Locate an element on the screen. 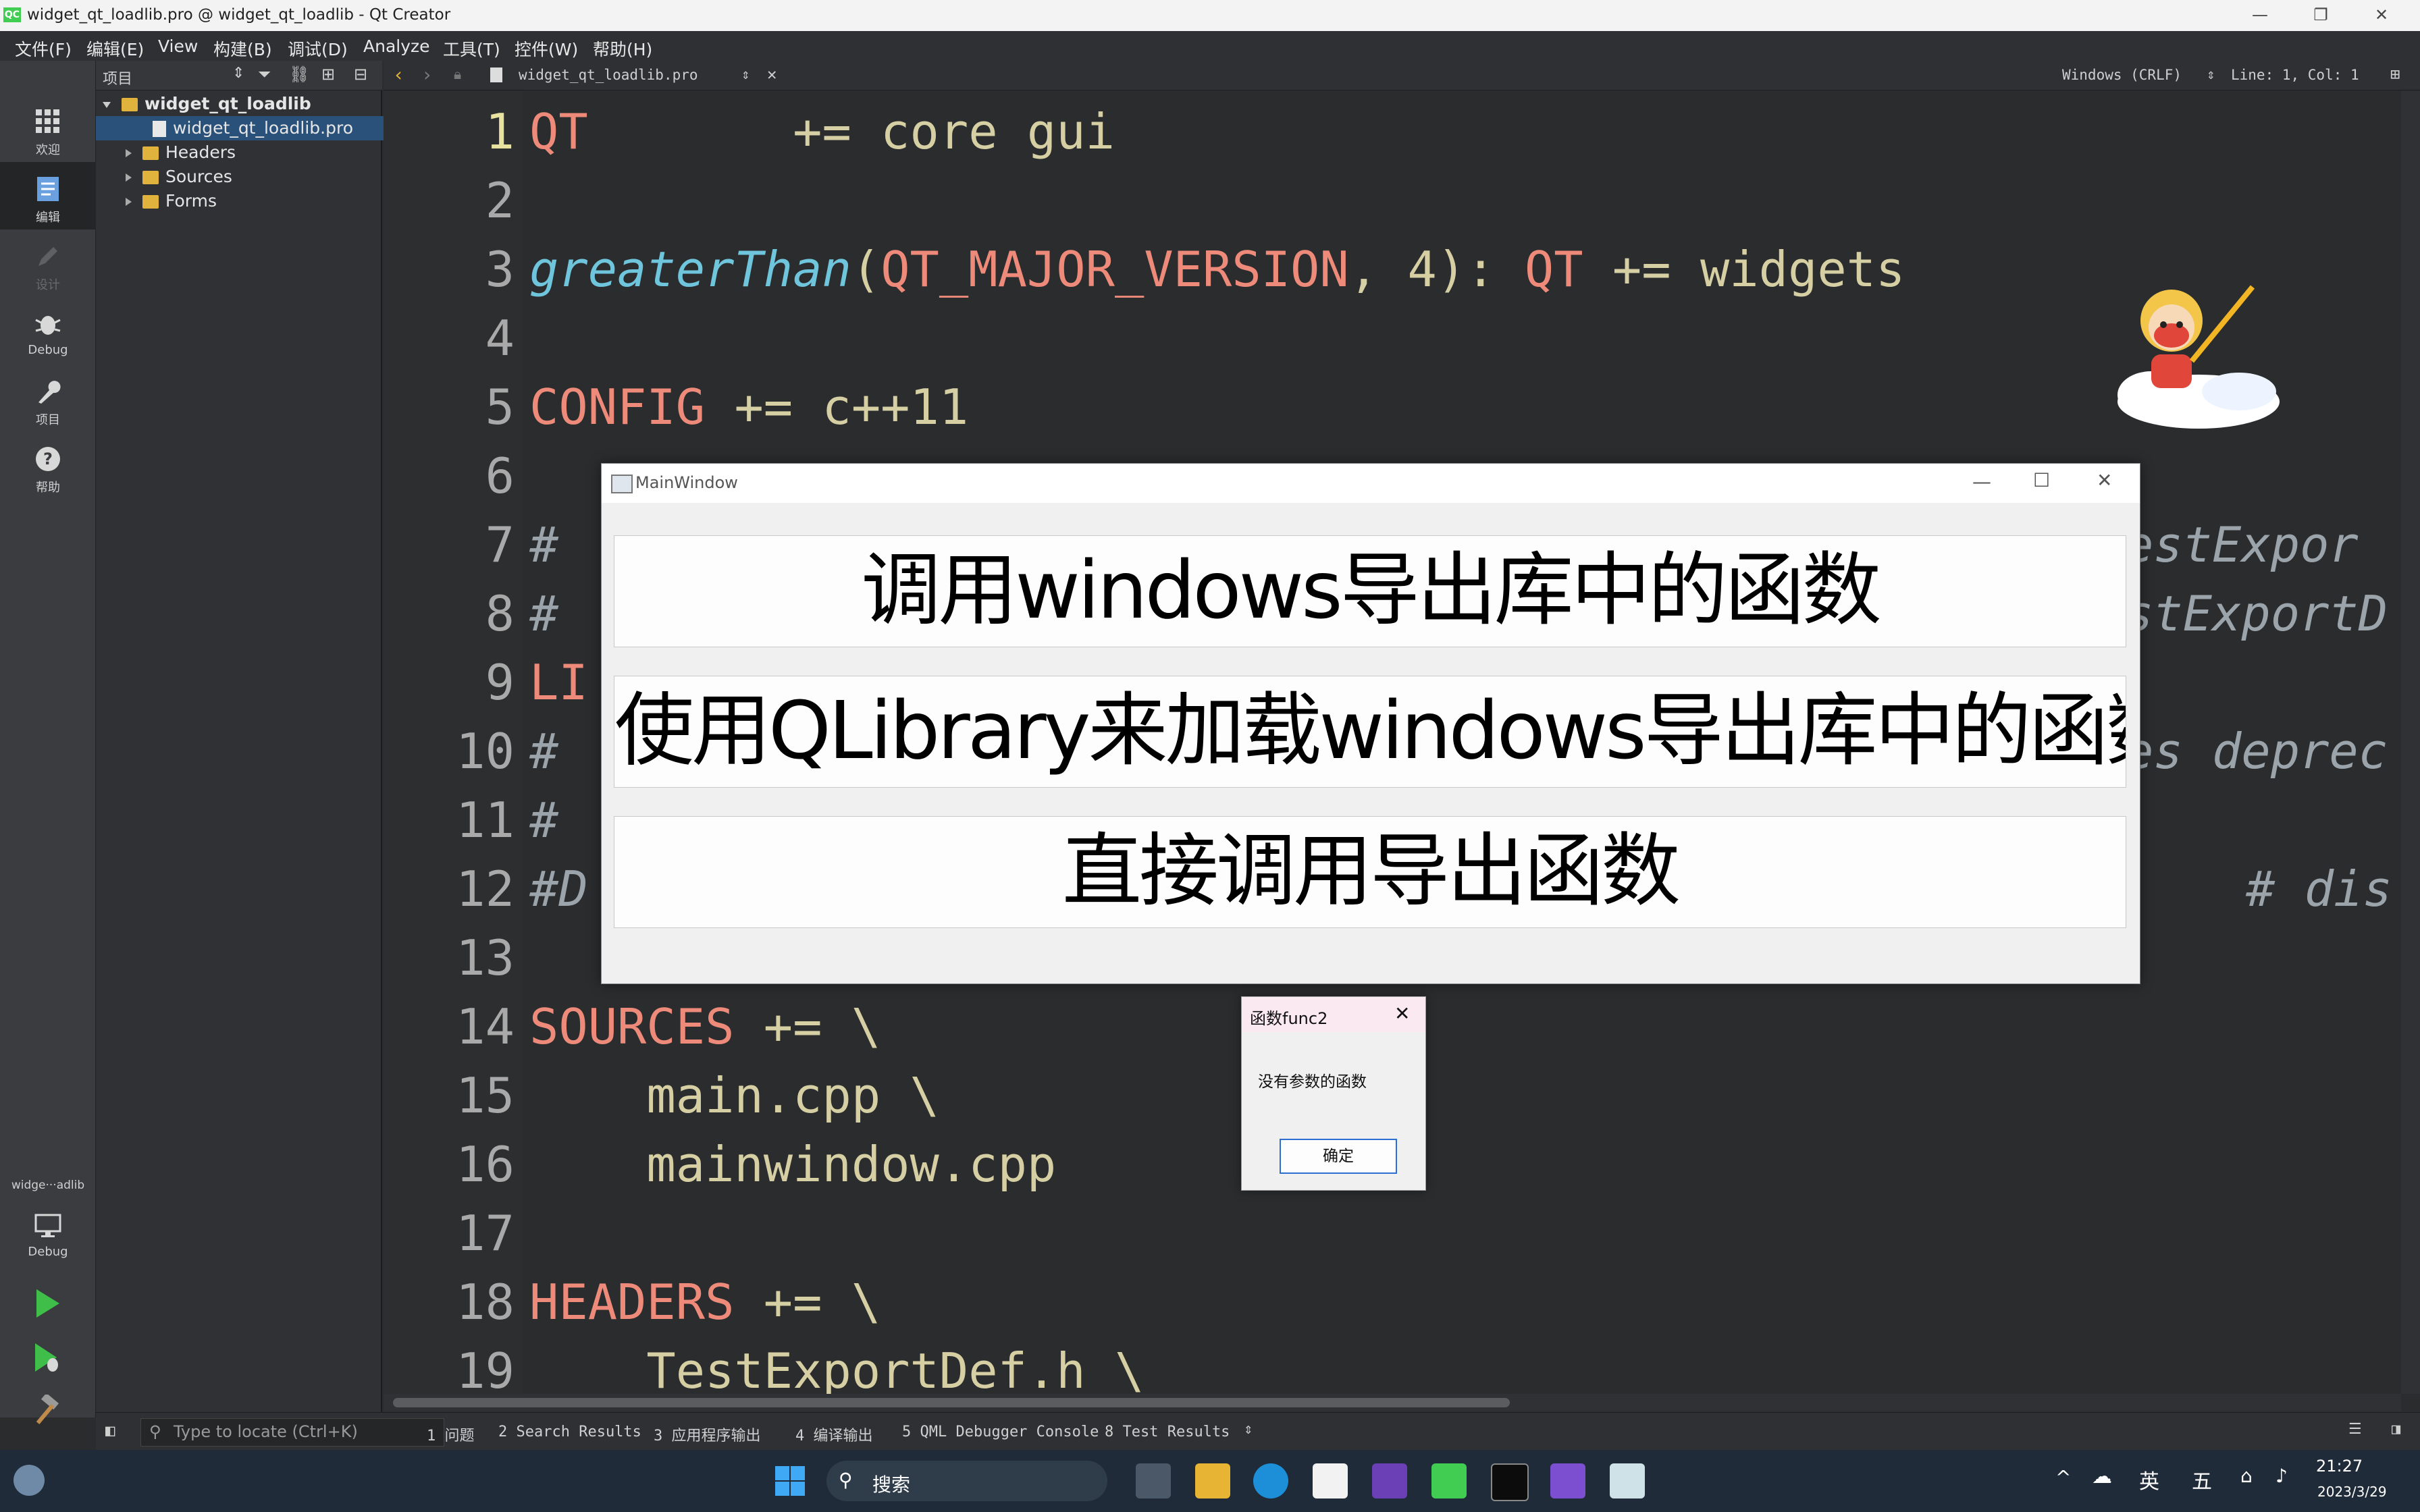  minimize-button: — is located at coordinates (2260, 15).